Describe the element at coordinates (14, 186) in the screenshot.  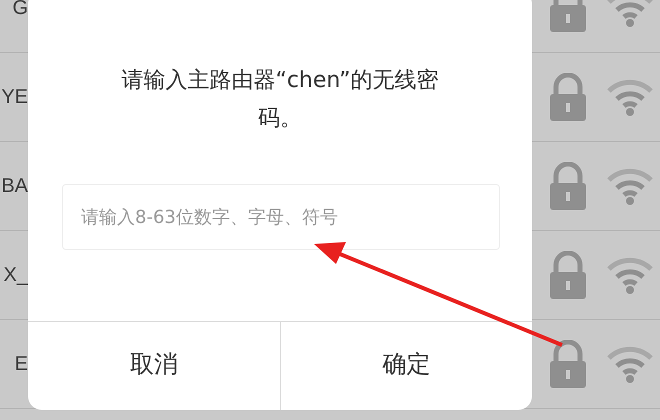
I see `network-name: BA` at that location.